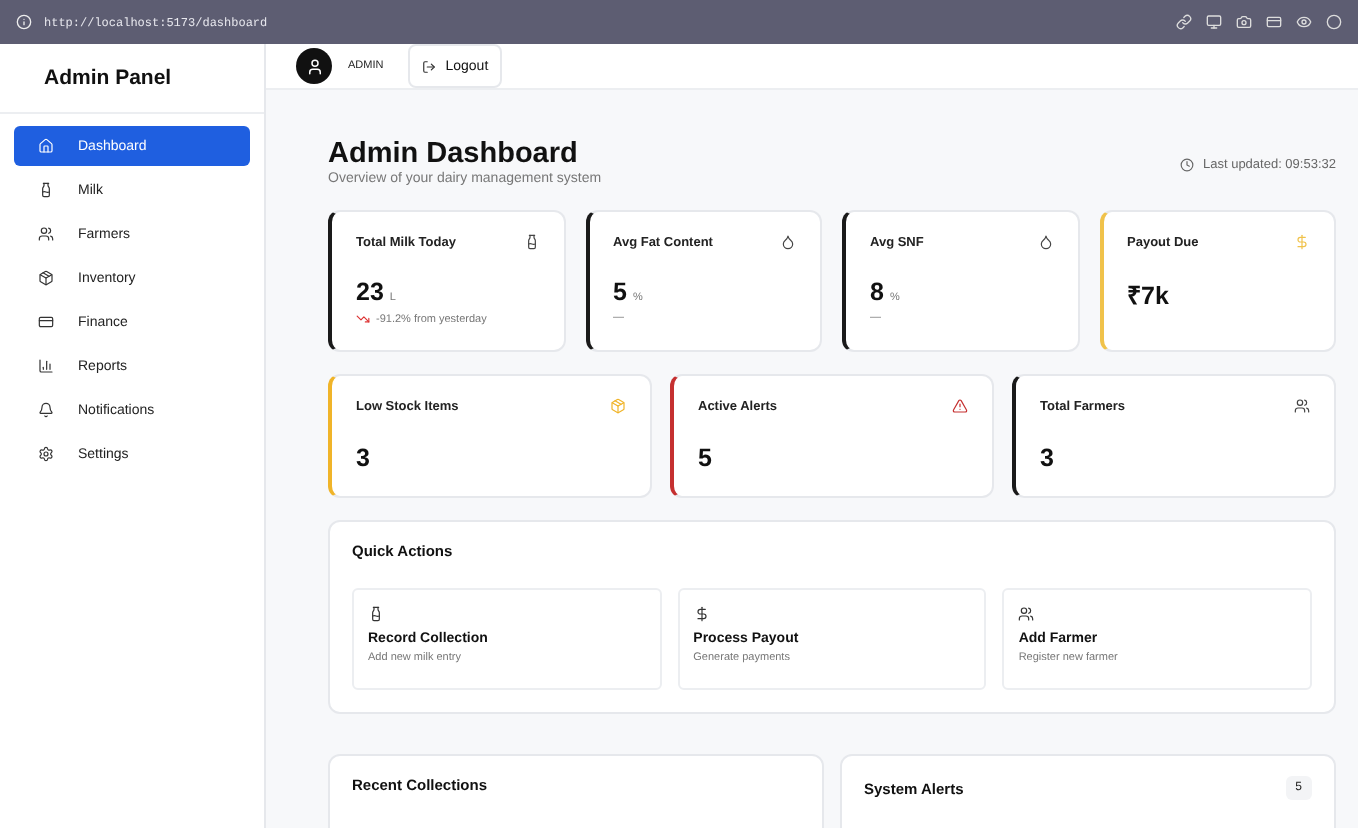  I want to click on link-icon, so click(1184, 22).